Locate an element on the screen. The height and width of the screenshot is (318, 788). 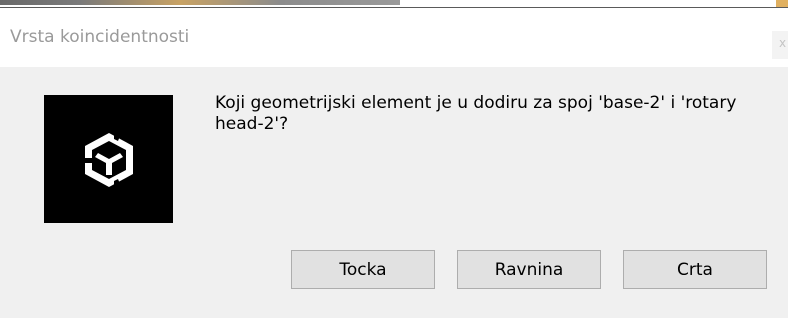
tocka-button: Tocka is located at coordinates (363, 269).